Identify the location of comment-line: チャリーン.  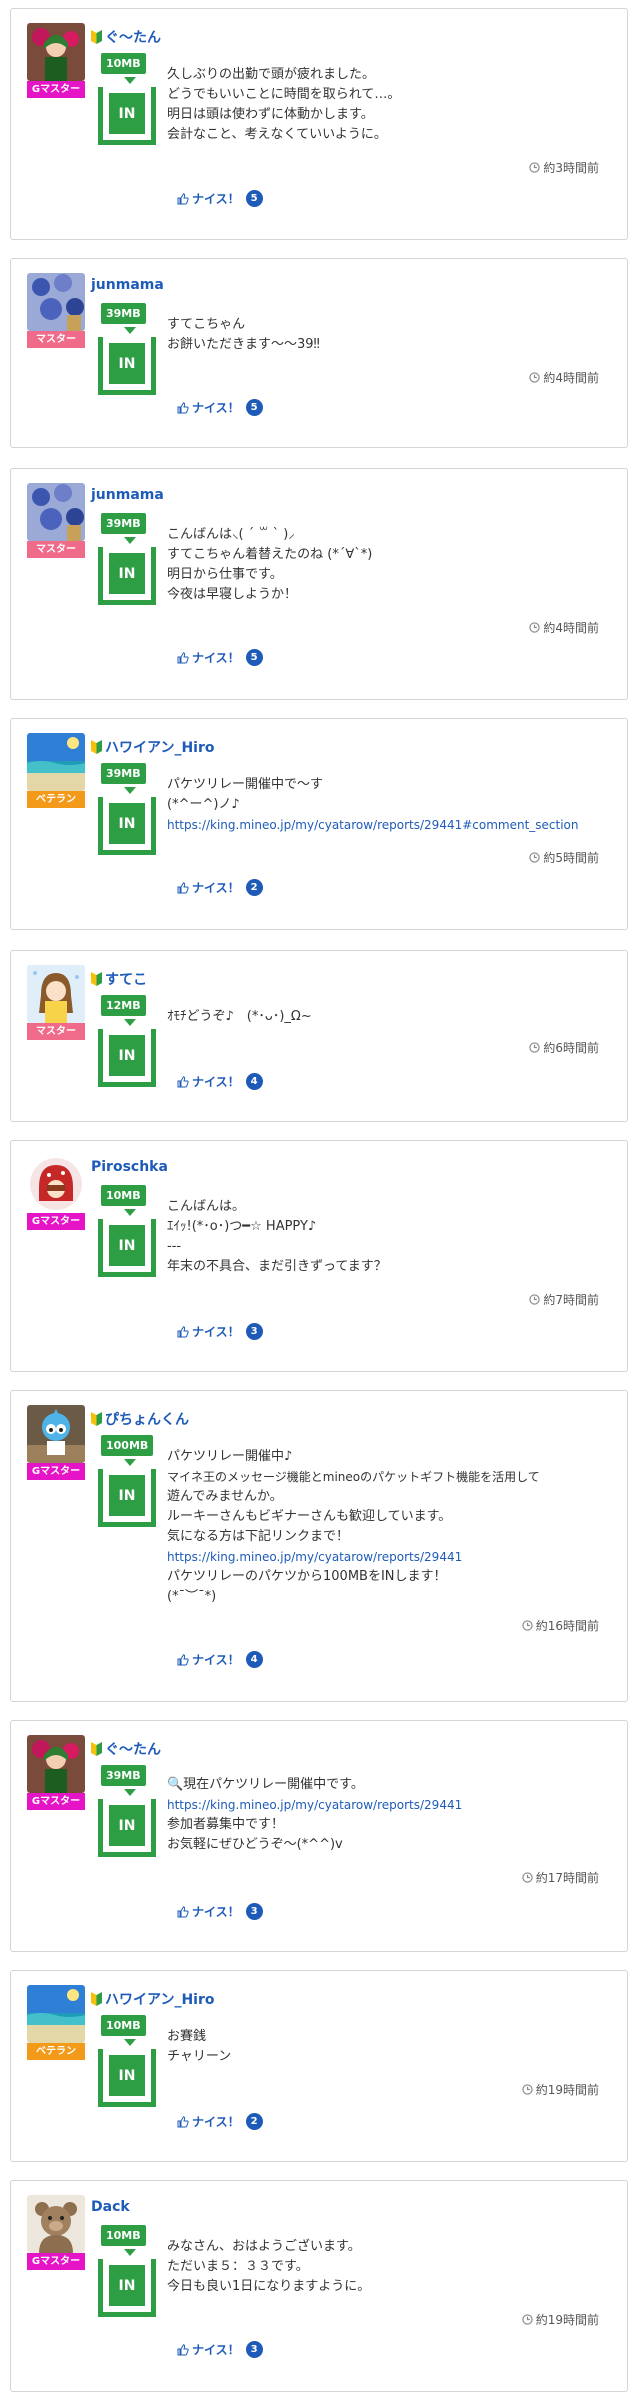
(199, 2056).